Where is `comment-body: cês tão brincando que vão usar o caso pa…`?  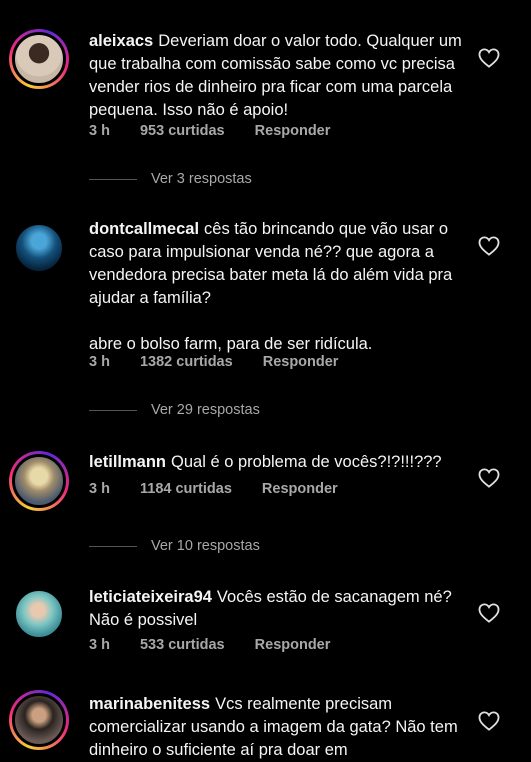
comment-body: cês tão brincando que vão usar o caso pa… is located at coordinates (271, 286).